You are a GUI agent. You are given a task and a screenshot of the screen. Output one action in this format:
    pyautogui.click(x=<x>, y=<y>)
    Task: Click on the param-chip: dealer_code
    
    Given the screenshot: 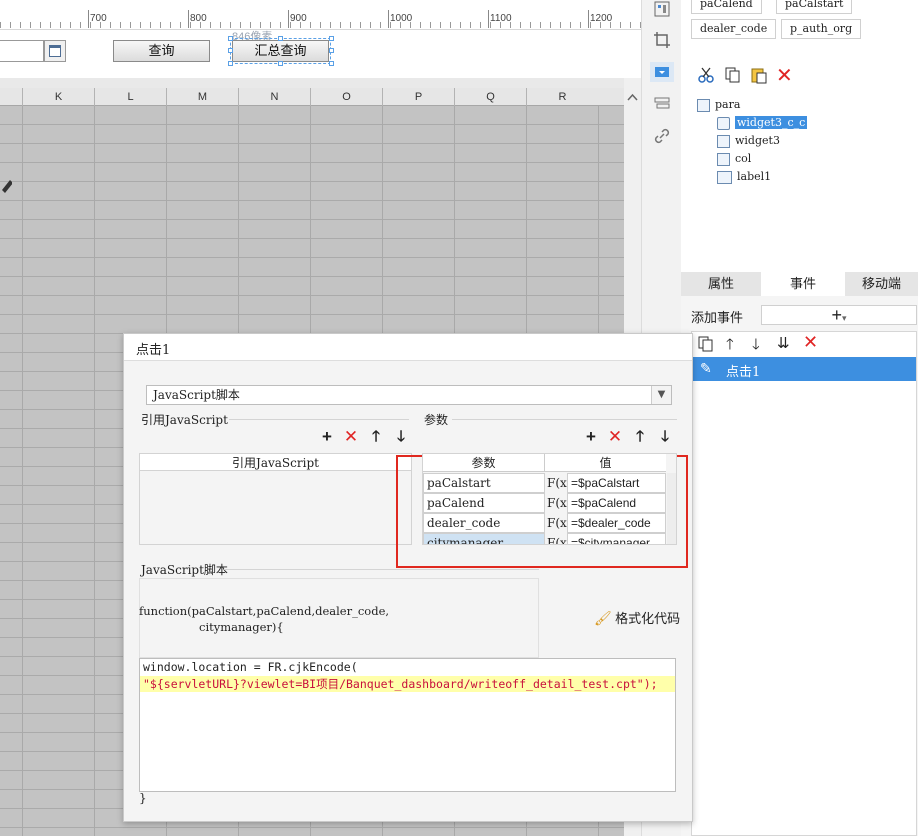 What is the action you would take?
    pyautogui.click(x=734, y=29)
    